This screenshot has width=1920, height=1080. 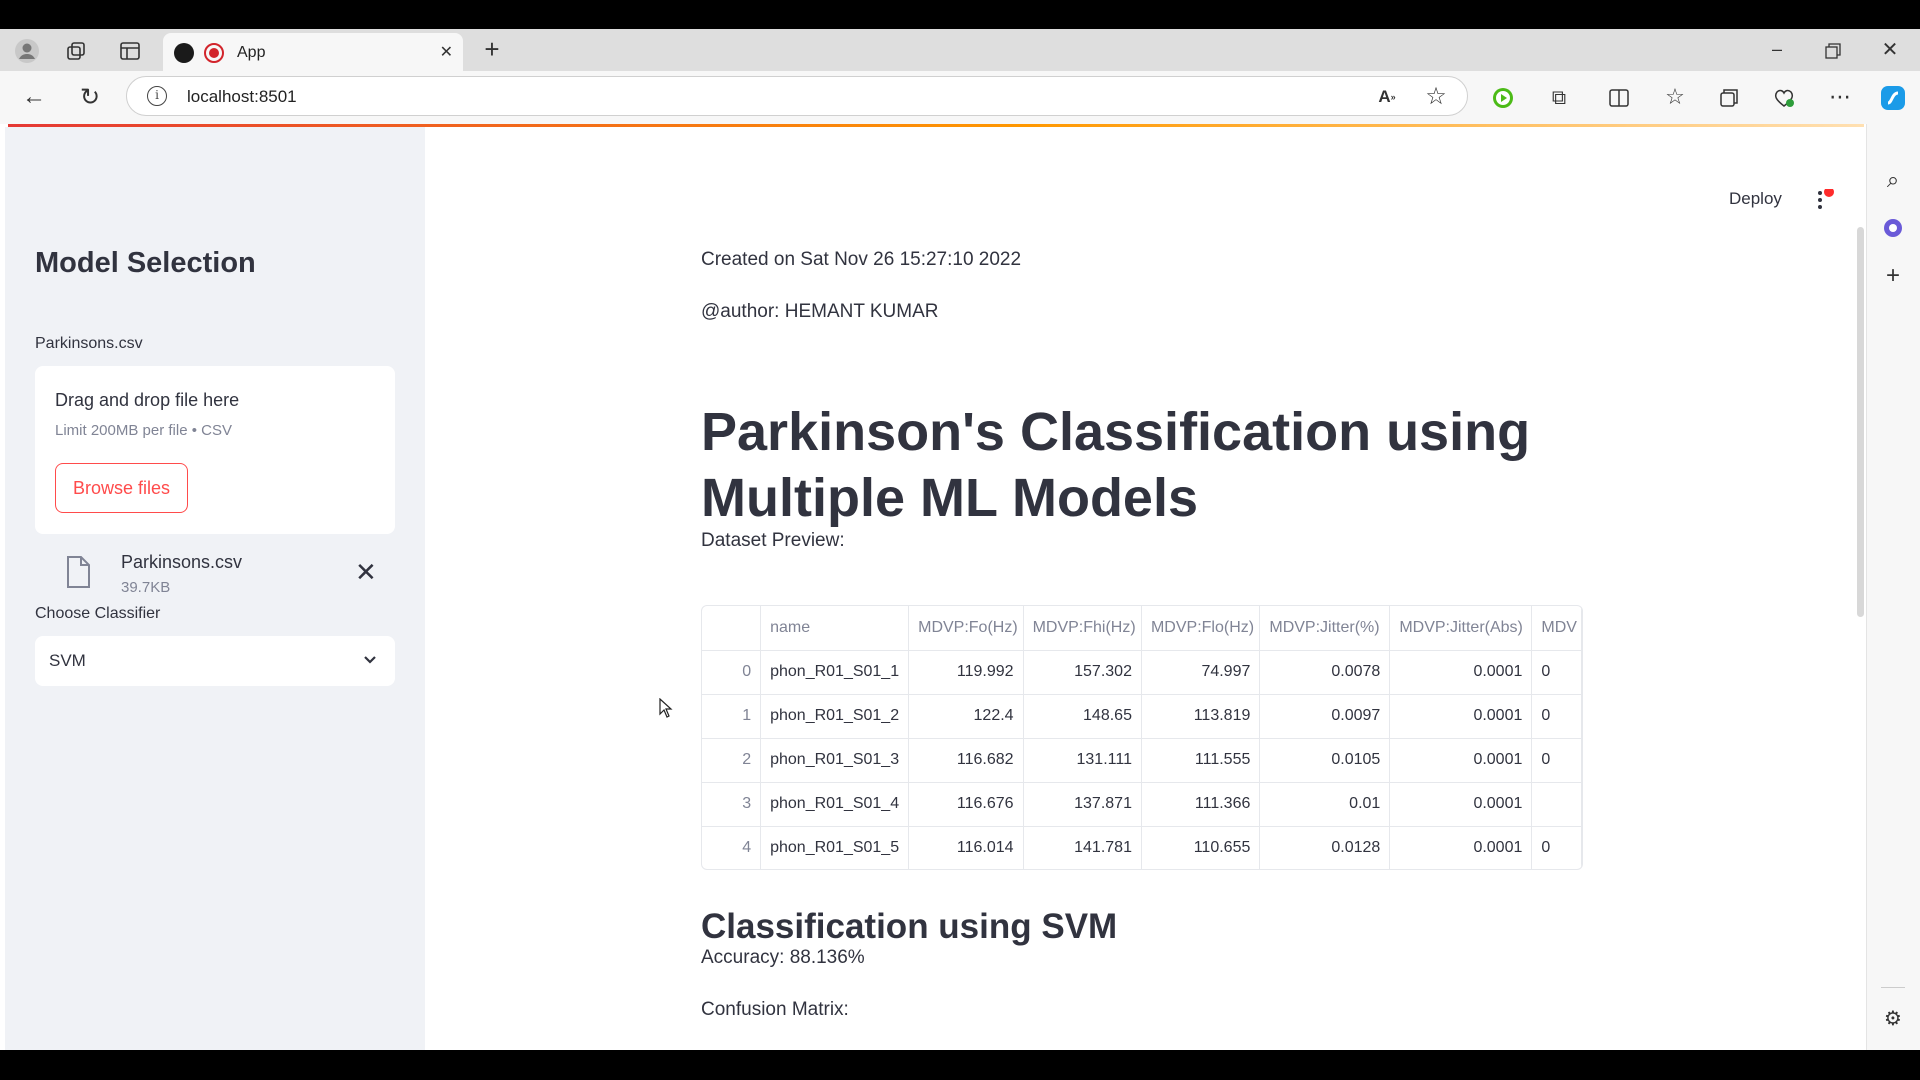 What do you see at coordinates (370, 661) in the screenshot?
I see `chevron-down-icon` at bounding box center [370, 661].